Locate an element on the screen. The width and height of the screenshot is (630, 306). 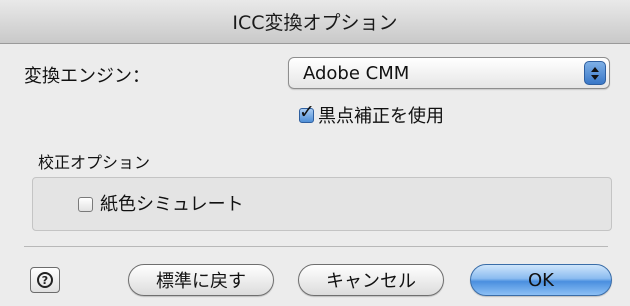
black-point-checkbox: ✓ is located at coordinates (307, 113).